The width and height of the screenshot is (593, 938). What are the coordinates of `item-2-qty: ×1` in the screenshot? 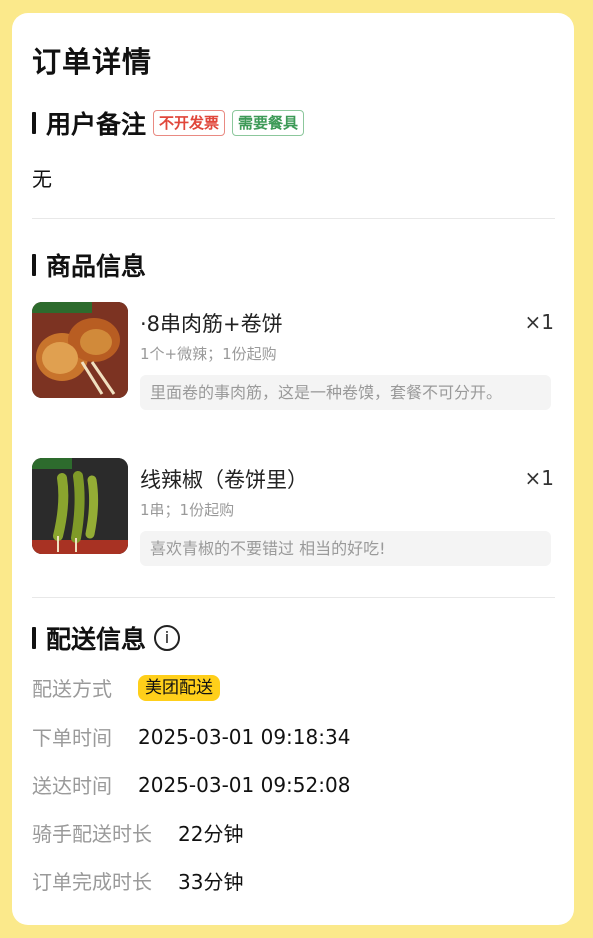 It's located at (539, 478).